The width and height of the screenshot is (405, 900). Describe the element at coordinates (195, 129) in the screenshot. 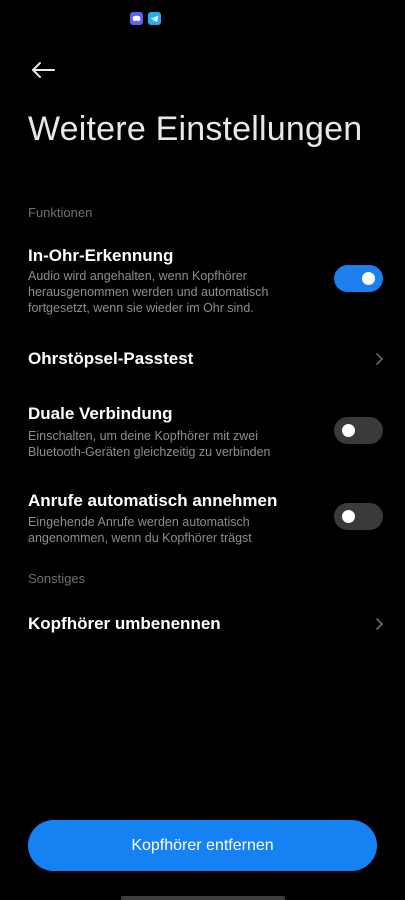

I see `page-title: Weitere Einstellungen` at that location.